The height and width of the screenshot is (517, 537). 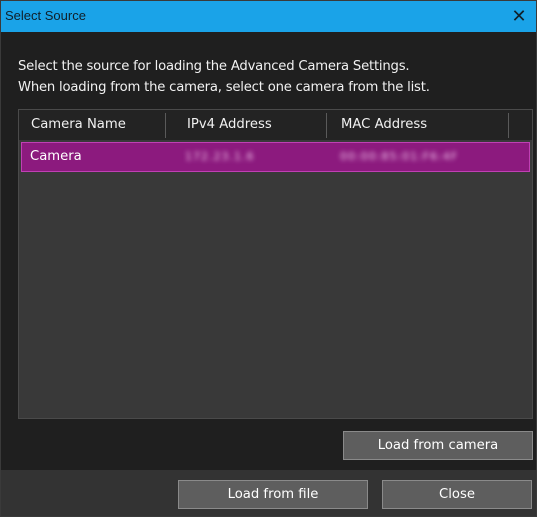 What do you see at coordinates (384, 125) in the screenshot?
I see `column-header-mac-address: MAC Address` at bounding box center [384, 125].